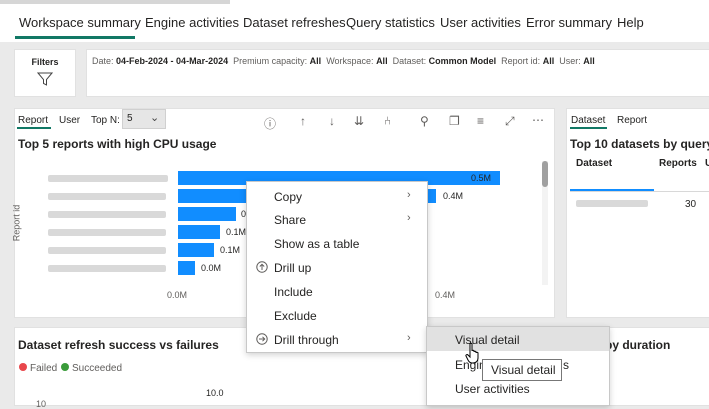 The image size is (709, 409). I want to click on bar-1-label: 0.5M, so click(481, 178).